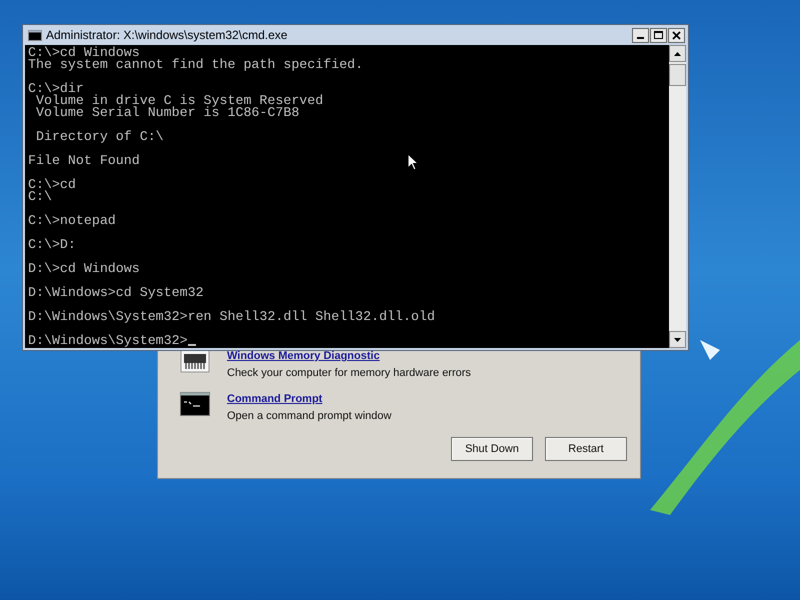 This screenshot has width=800, height=600. I want to click on recovery-option-link: Command Prompt, so click(309, 399).